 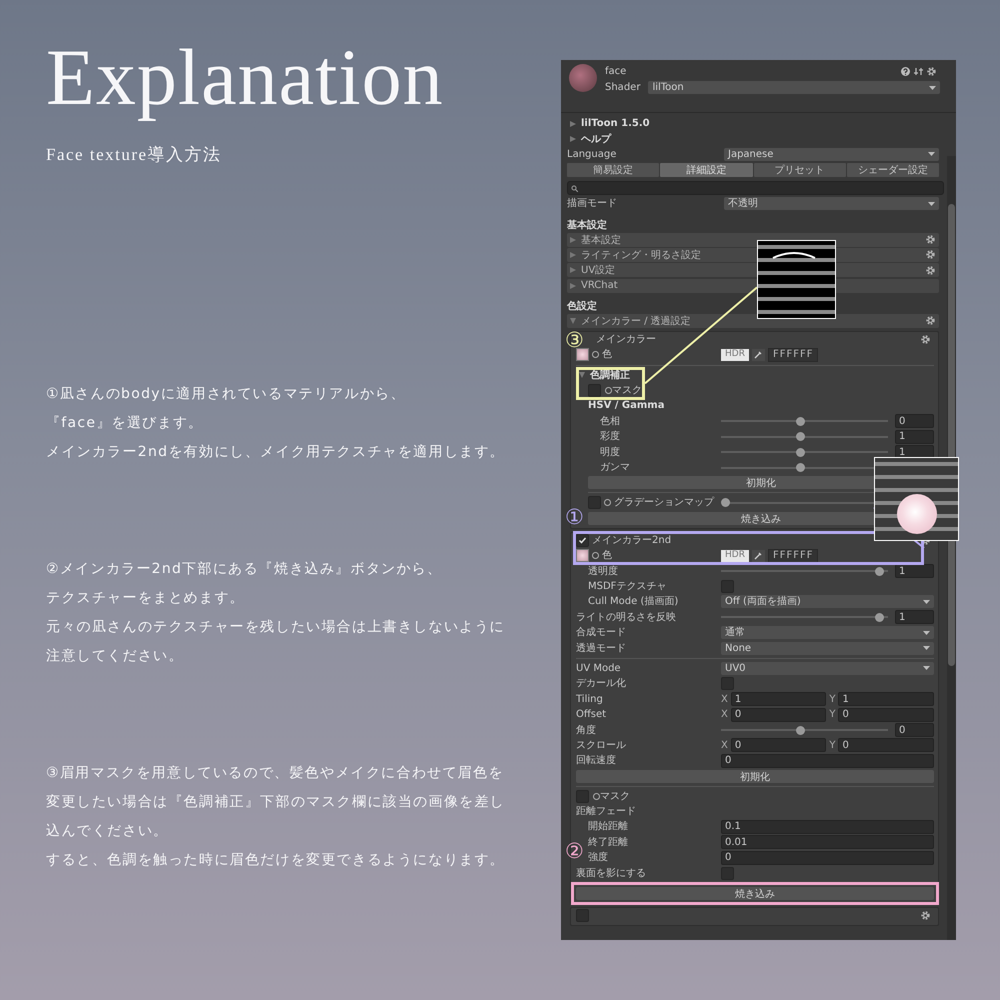 What do you see at coordinates (931, 71) in the screenshot?
I see `gear-icon` at bounding box center [931, 71].